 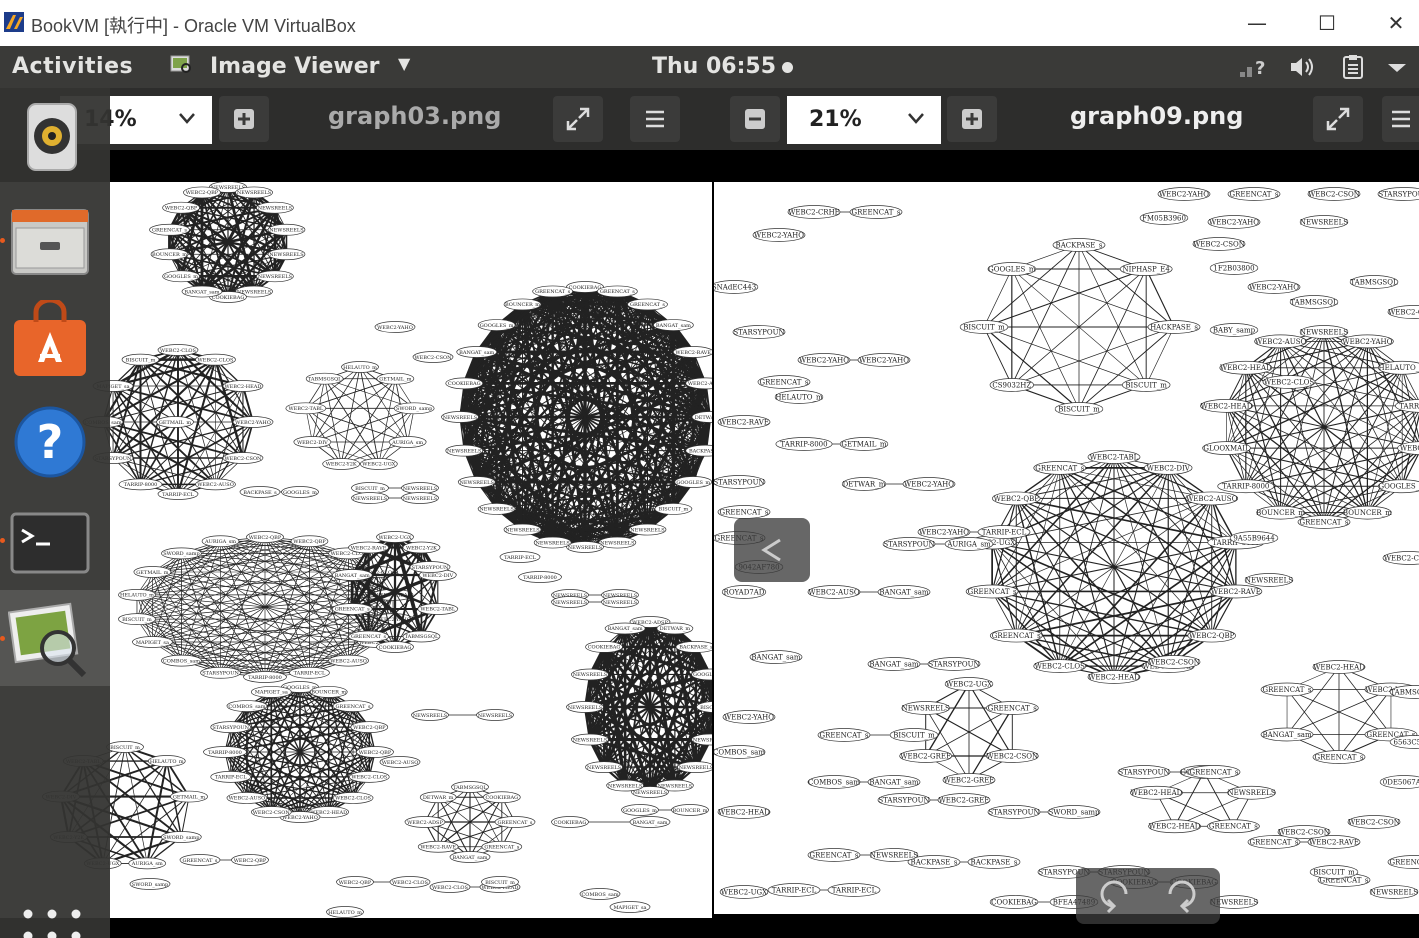 I want to click on graph-node-label: 6563C5542, so click(x=1406, y=742).